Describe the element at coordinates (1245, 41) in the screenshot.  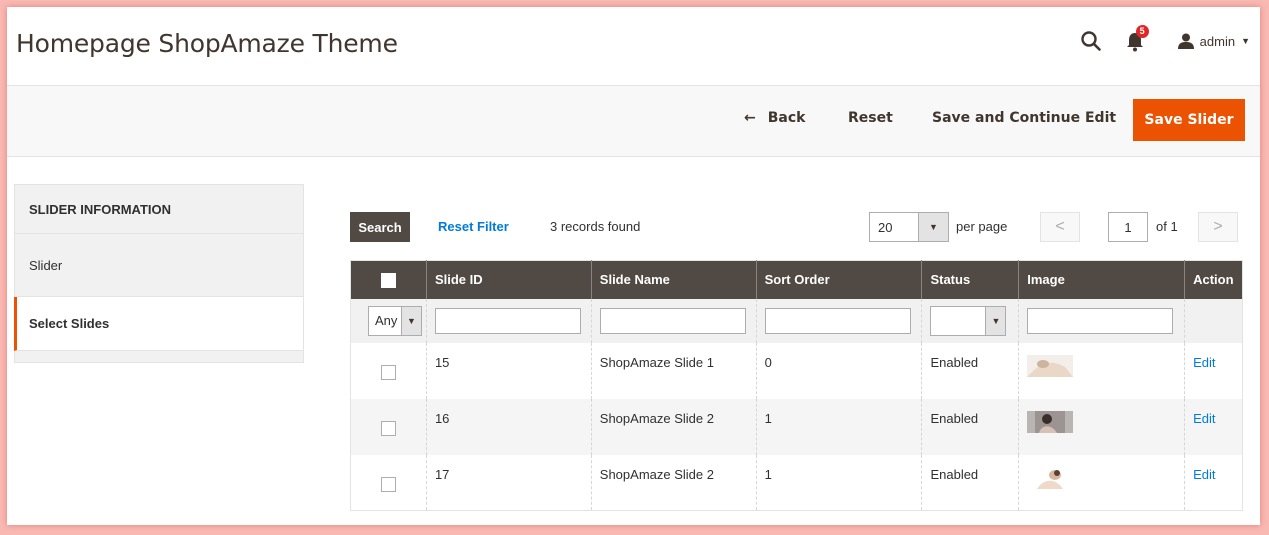
I see `caret-down-icon: ▼` at that location.